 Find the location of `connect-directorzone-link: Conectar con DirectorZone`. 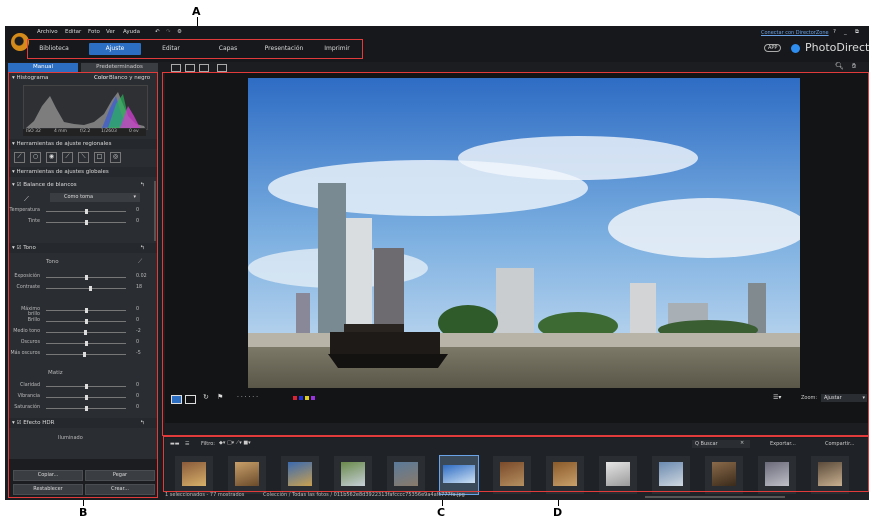

connect-directorzone-link: Conectar con DirectorZone is located at coordinates (795, 33).